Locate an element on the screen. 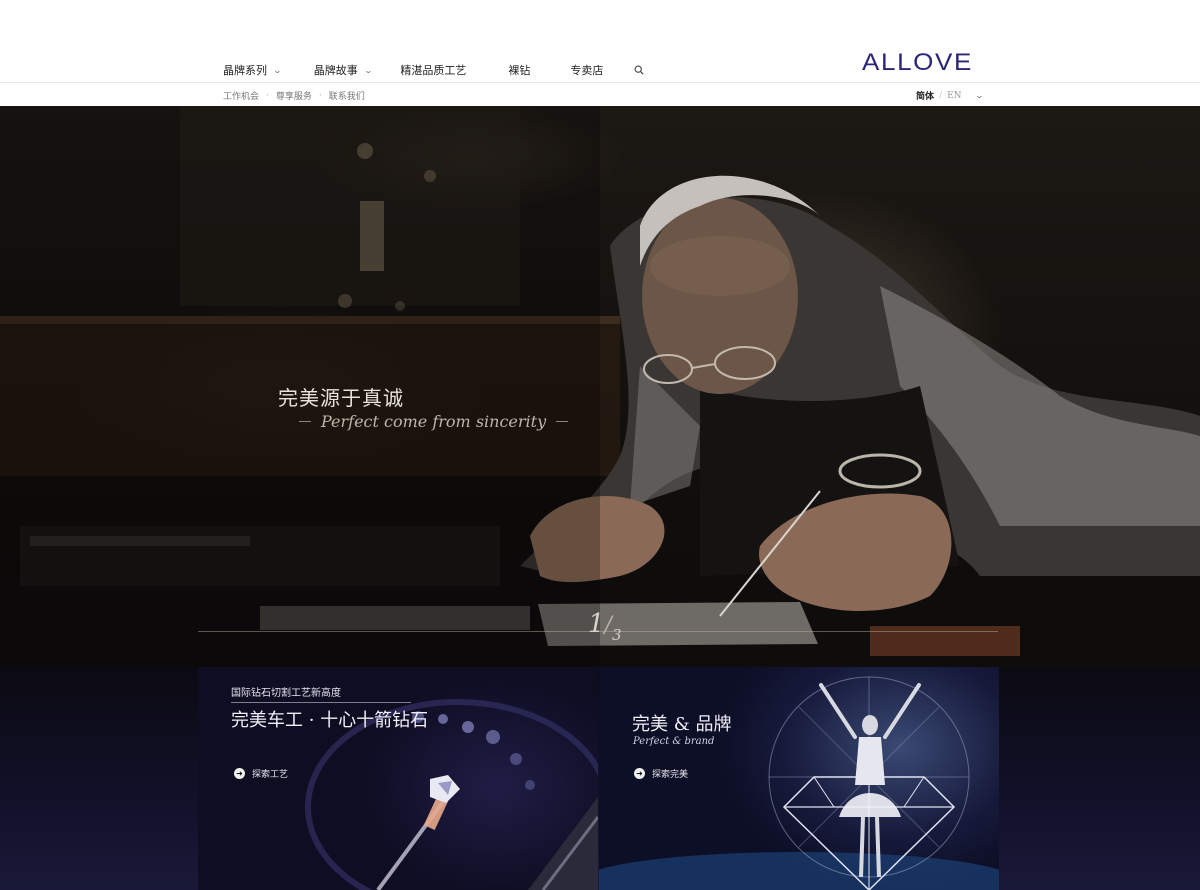 The height and width of the screenshot is (890, 1200). card-title: 完美车工 · 十心十箭钻石 is located at coordinates (330, 720).